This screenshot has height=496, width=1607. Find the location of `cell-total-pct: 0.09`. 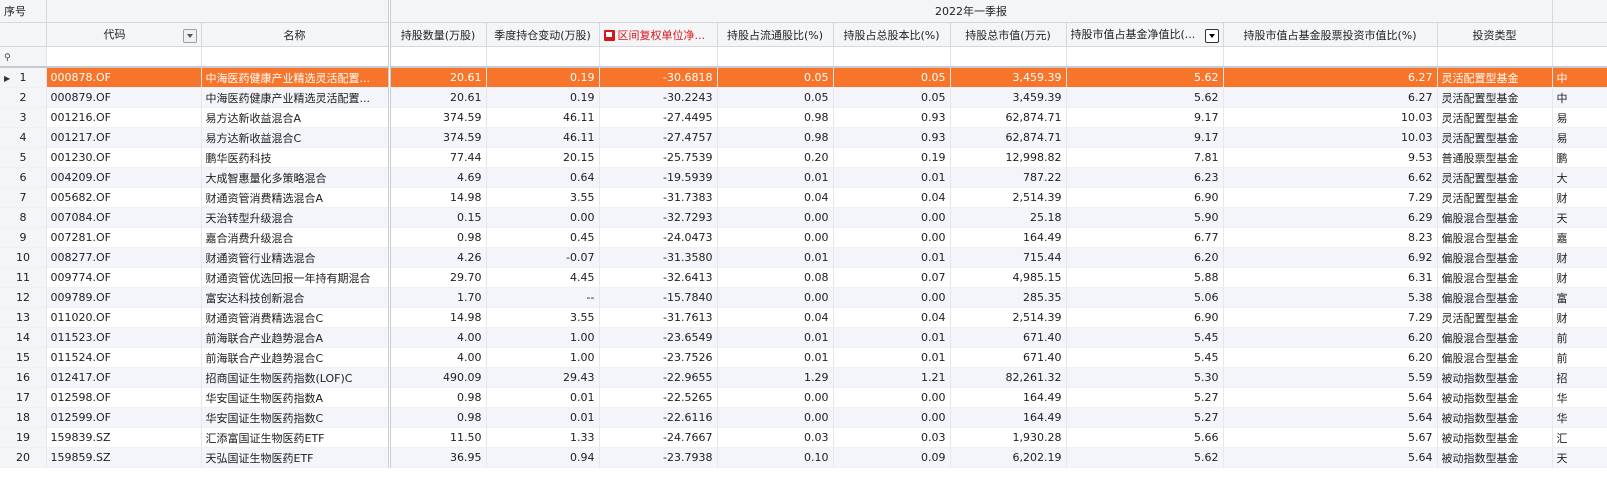

cell-total-pct: 0.09 is located at coordinates (892, 457).